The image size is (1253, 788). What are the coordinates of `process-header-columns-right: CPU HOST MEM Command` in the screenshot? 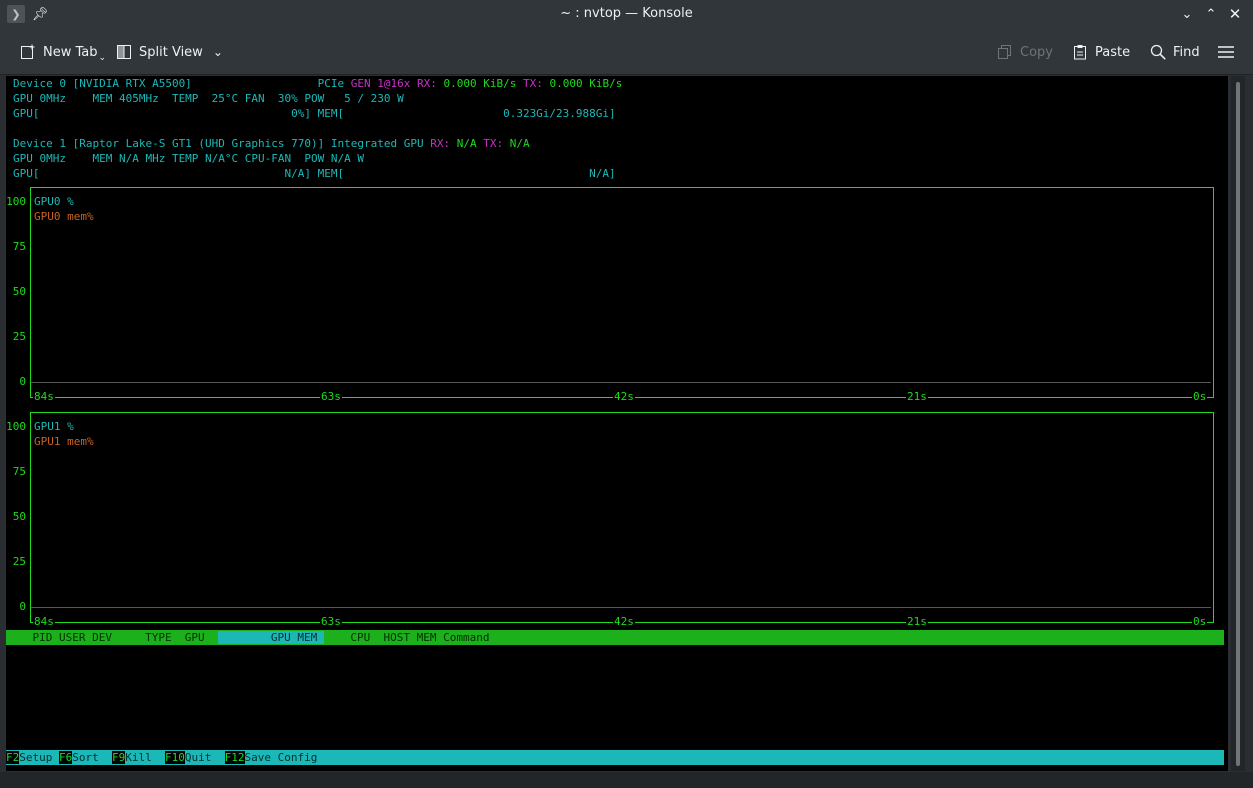 It's located at (406, 637).